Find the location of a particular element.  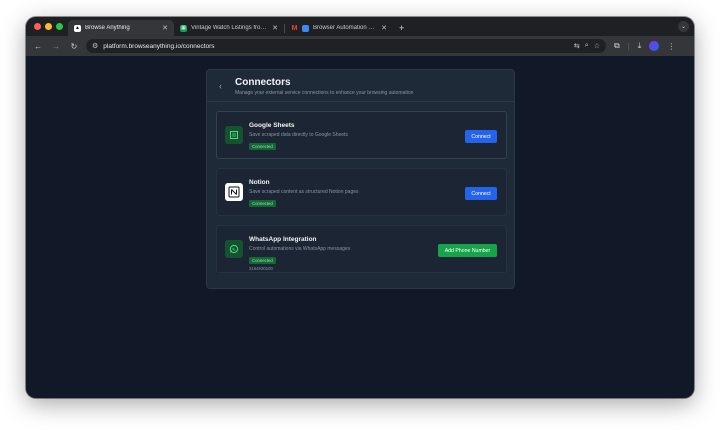

new-tab-button: + is located at coordinates (401, 28).